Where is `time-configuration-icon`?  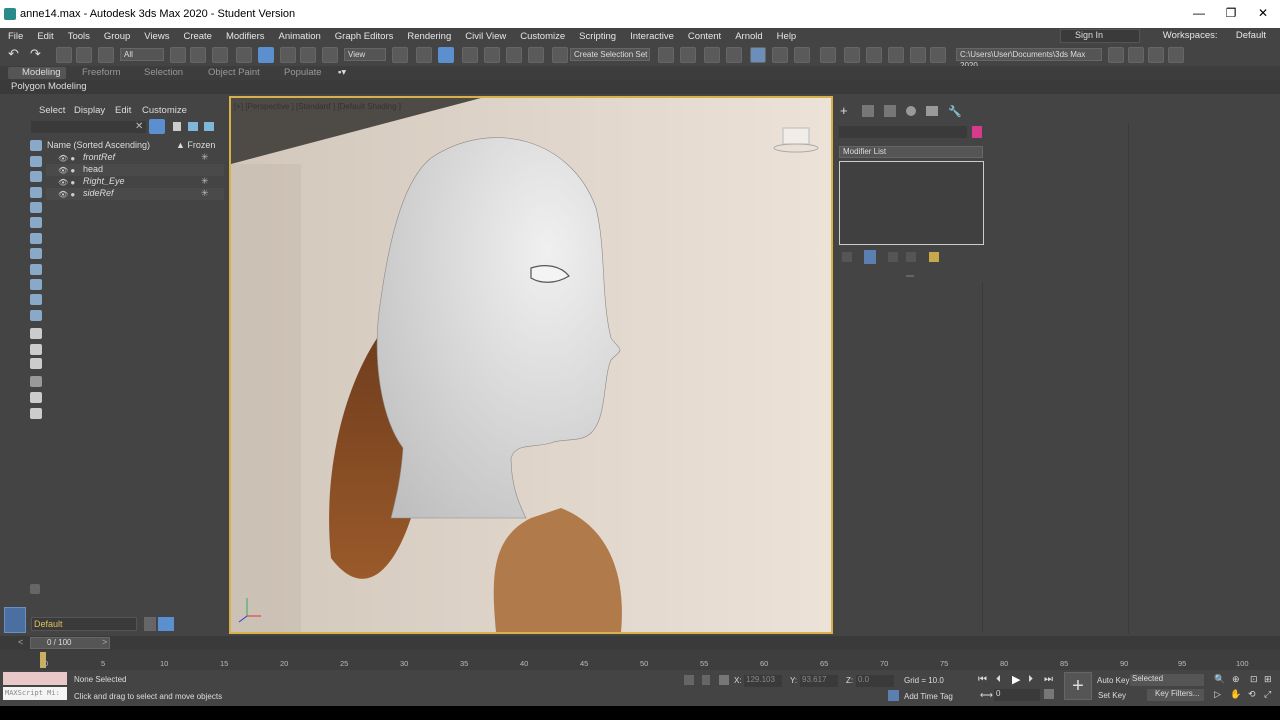 time-configuration-icon is located at coordinates (1049, 694).